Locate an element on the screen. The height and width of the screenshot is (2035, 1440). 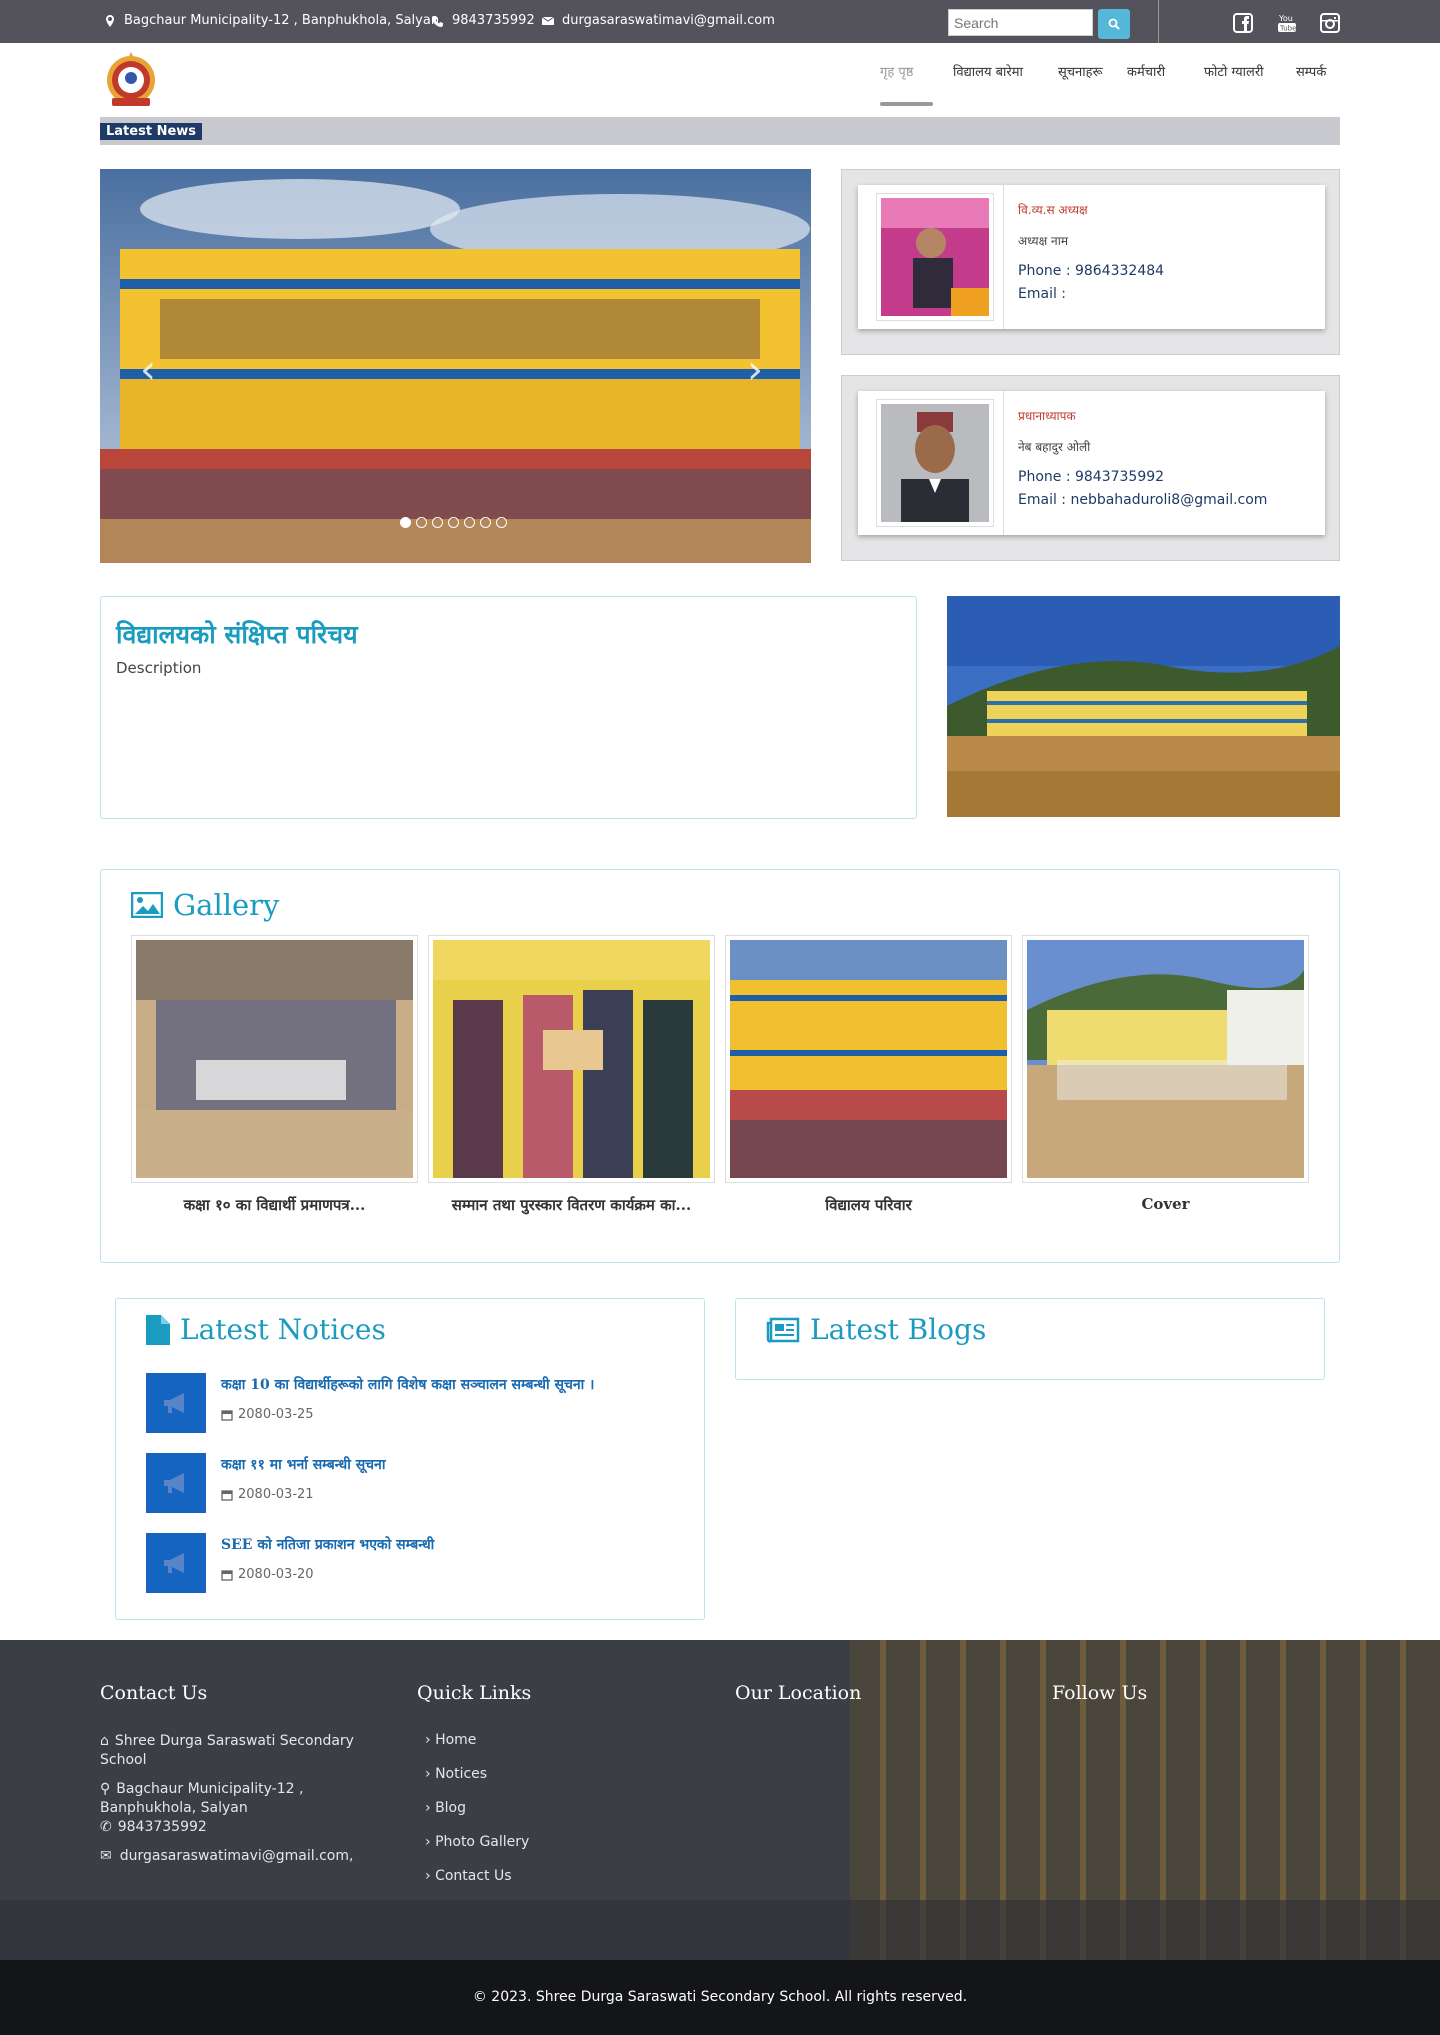
instagram-icon is located at coordinates (1330, 23).